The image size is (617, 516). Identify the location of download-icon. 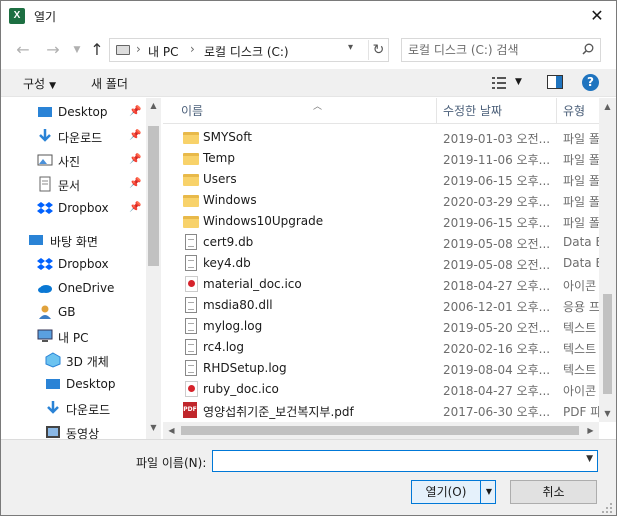
(45, 135).